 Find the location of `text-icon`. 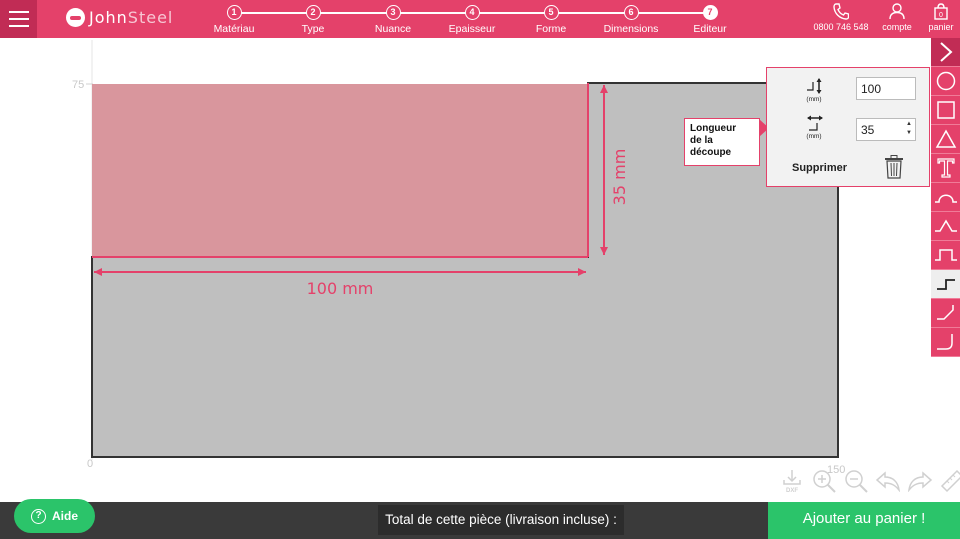

text-icon is located at coordinates (945, 168).